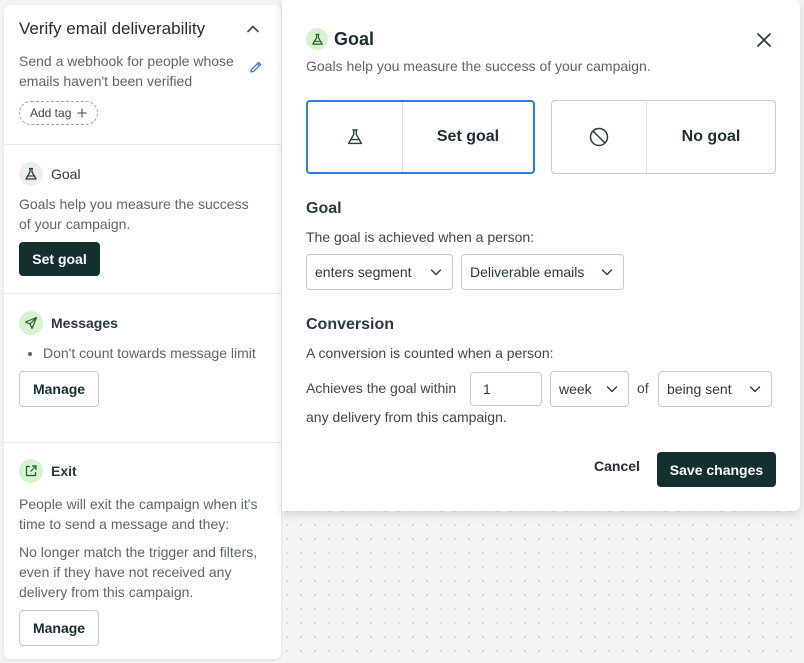 This screenshot has width=804, height=663. I want to click on conversion-unit-select: week, so click(589, 389).